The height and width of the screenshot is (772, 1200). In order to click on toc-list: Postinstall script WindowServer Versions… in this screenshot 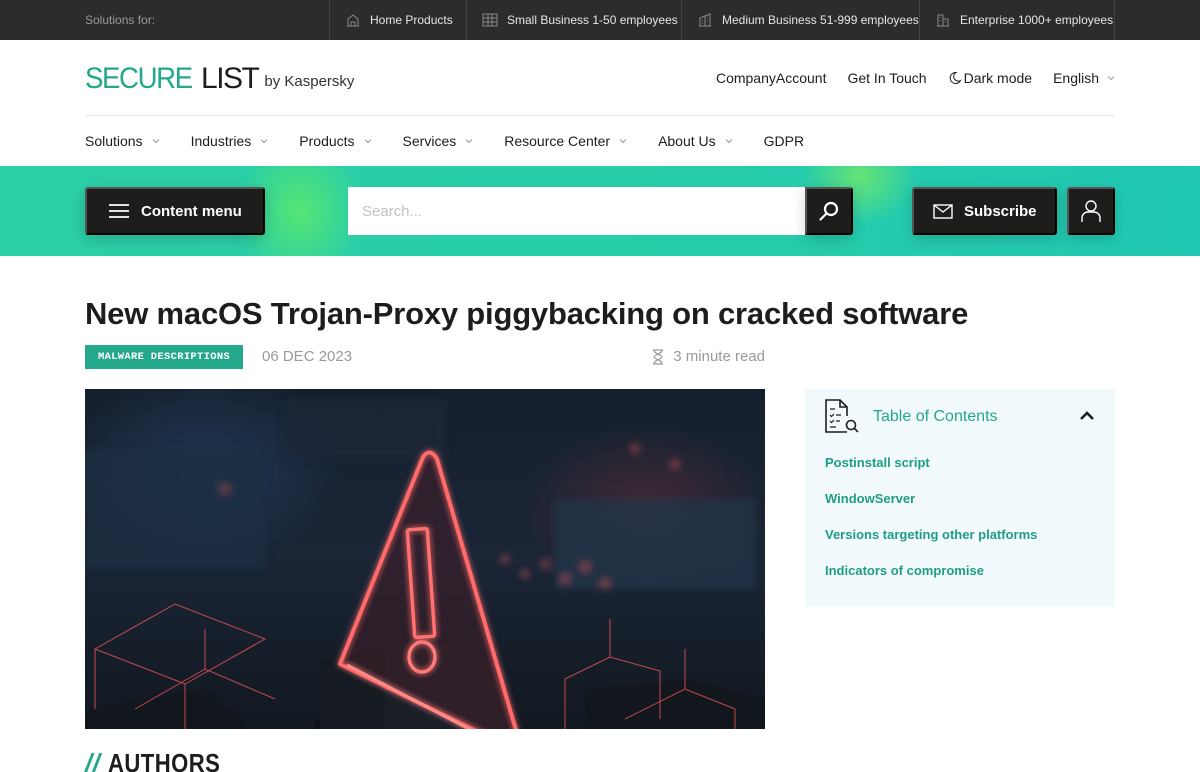, I will do `click(931, 527)`.